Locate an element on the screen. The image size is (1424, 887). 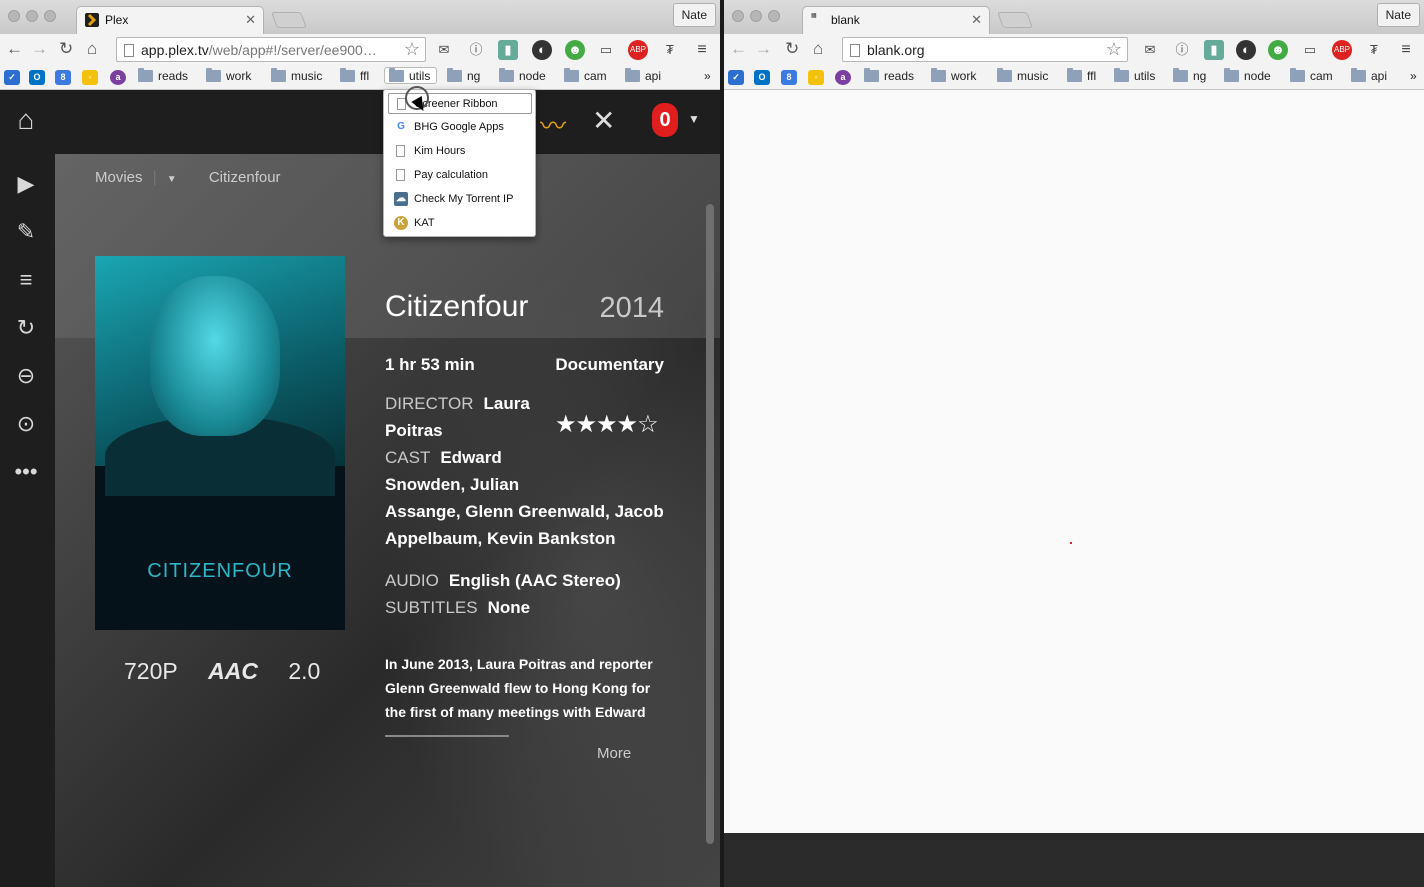
outlook-icon: O is located at coordinates (37, 77).